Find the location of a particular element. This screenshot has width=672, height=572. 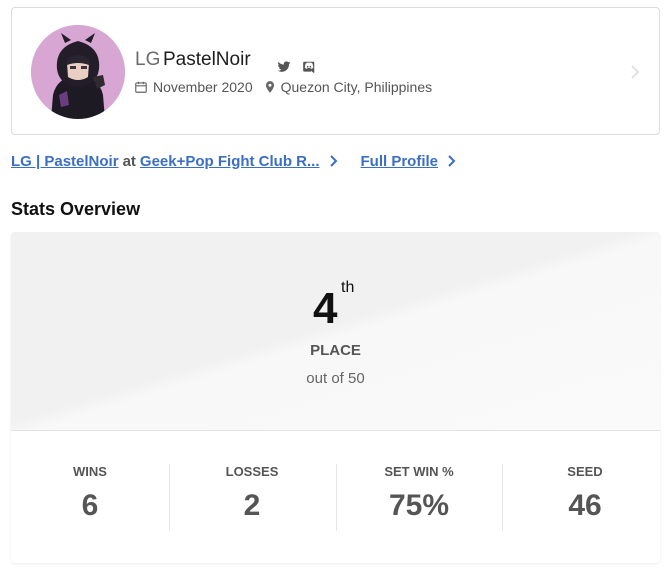

stat-losses: LOSSES 2 is located at coordinates (252, 497).